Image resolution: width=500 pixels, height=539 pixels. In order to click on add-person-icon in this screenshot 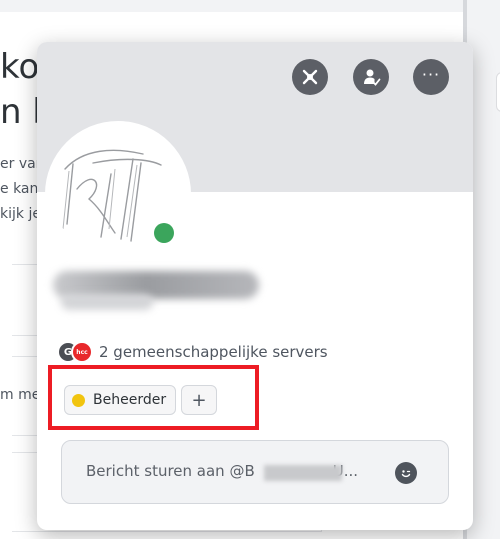, I will do `click(372, 77)`.